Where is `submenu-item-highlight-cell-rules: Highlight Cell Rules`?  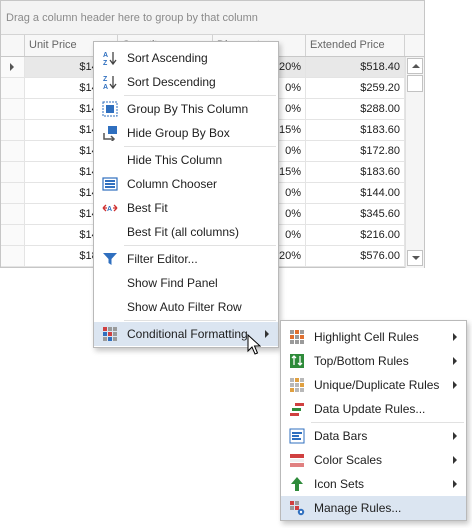
submenu-item-highlight-cell-rules: Highlight Cell Rules is located at coordinates (373, 337).